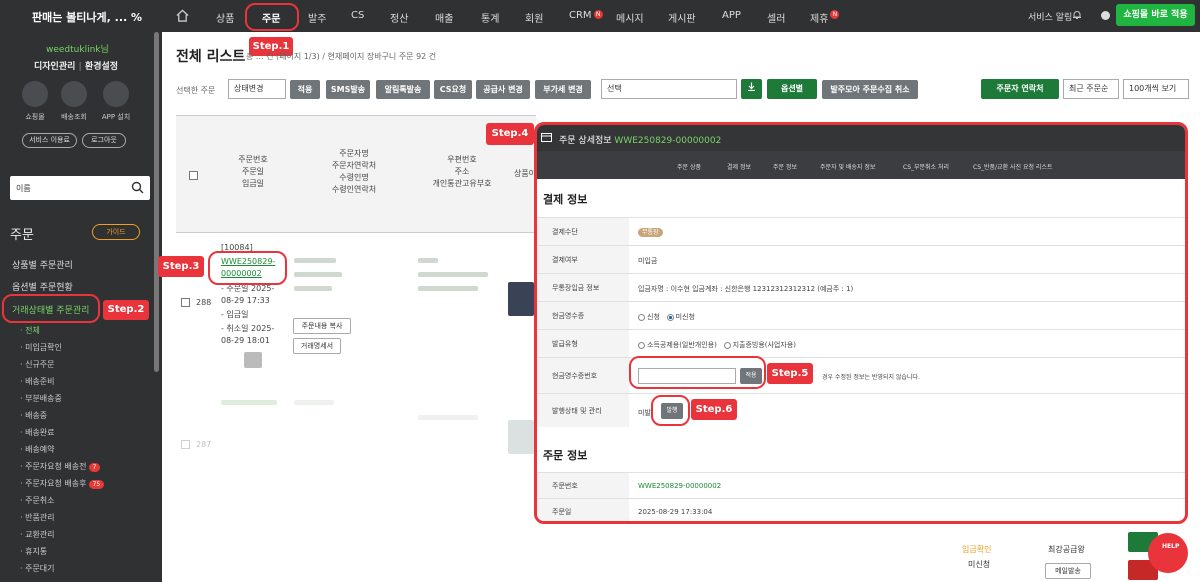  Describe the element at coordinates (1077, 15) in the screenshot. I see `bell-icon` at that location.